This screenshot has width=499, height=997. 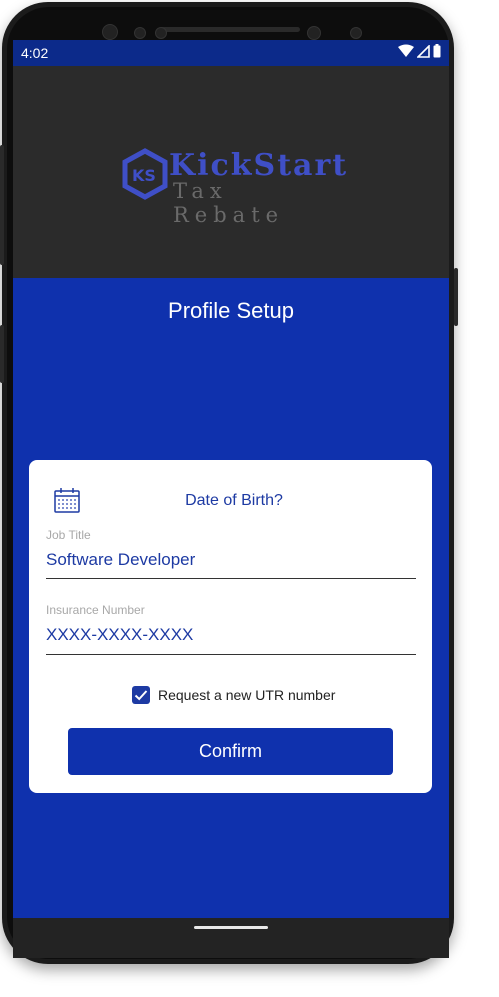 I want to click on logo-tagline-text: Tax Rebate, so click(x=229, y=203).